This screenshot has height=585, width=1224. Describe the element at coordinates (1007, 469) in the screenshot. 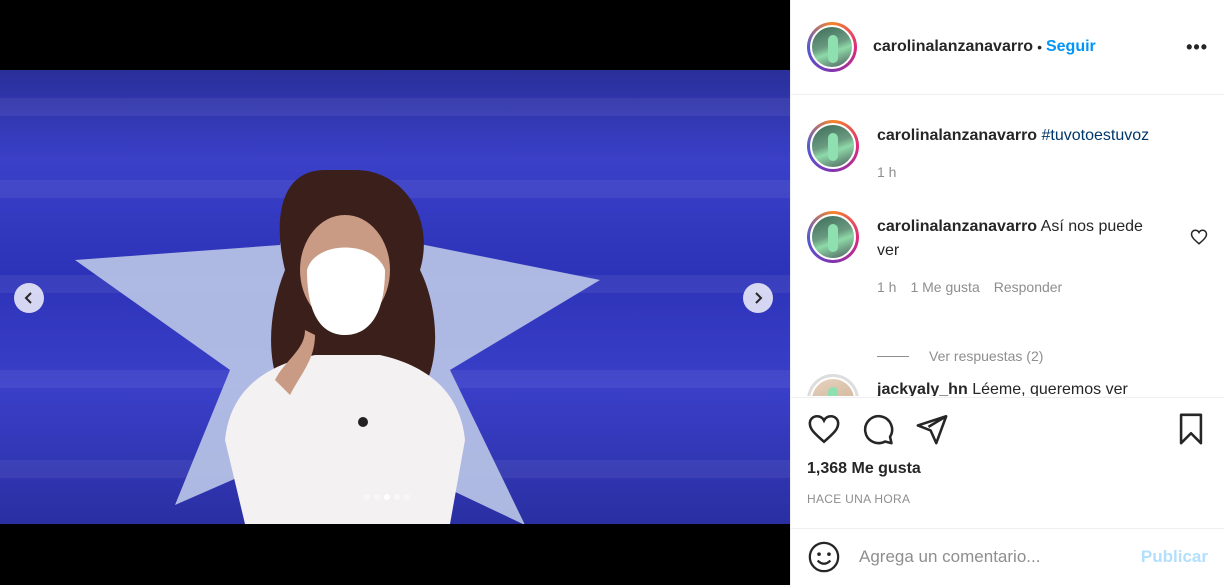

I see `likes-count: 1,368 Me gusta` at that location.